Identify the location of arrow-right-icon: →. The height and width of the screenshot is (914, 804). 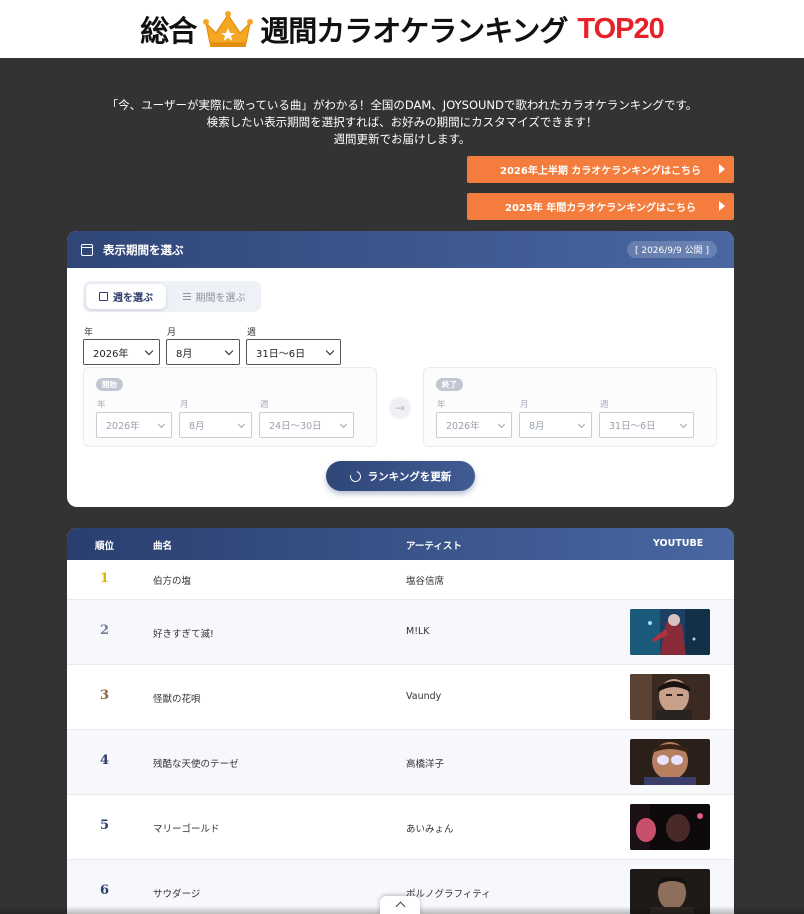
(400, 408).